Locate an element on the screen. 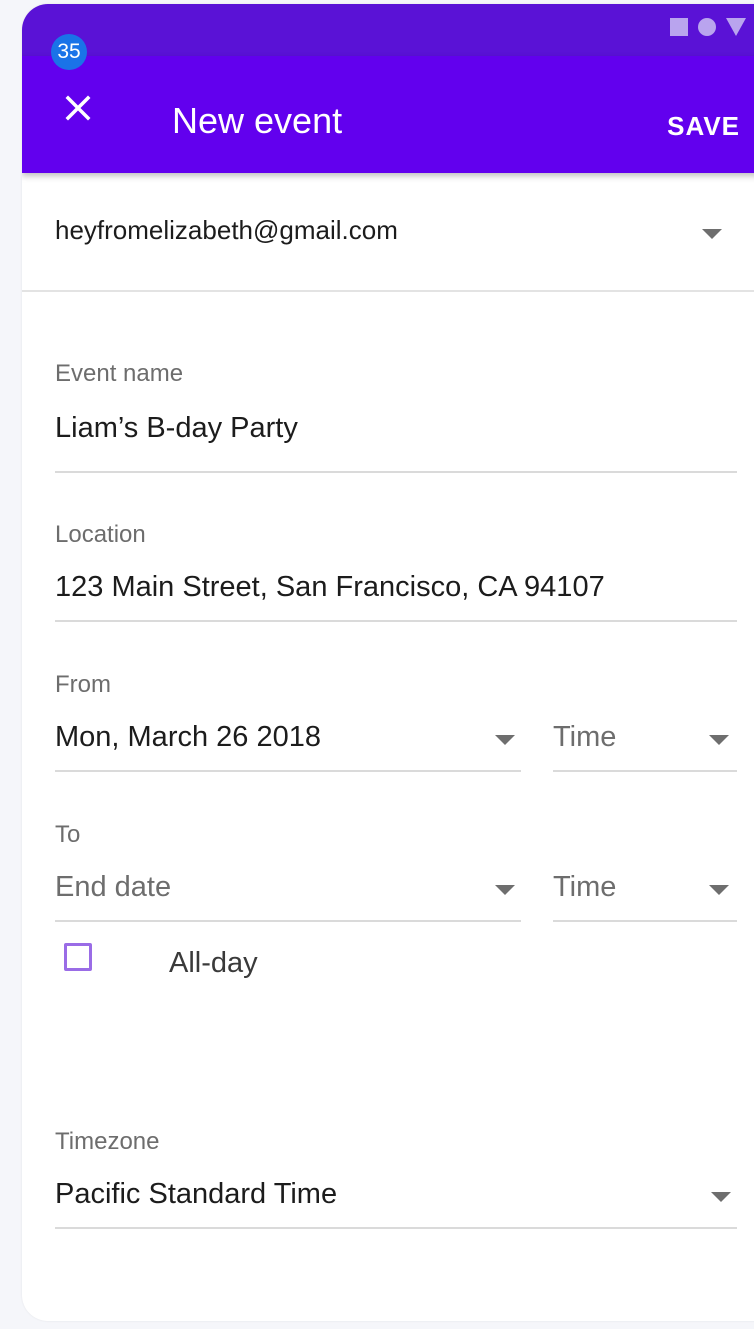 The height and width of the screenshot is (1329, 754). account-selector: heyfromelizabeth@gmail.com is located at coordinates (388, 232).